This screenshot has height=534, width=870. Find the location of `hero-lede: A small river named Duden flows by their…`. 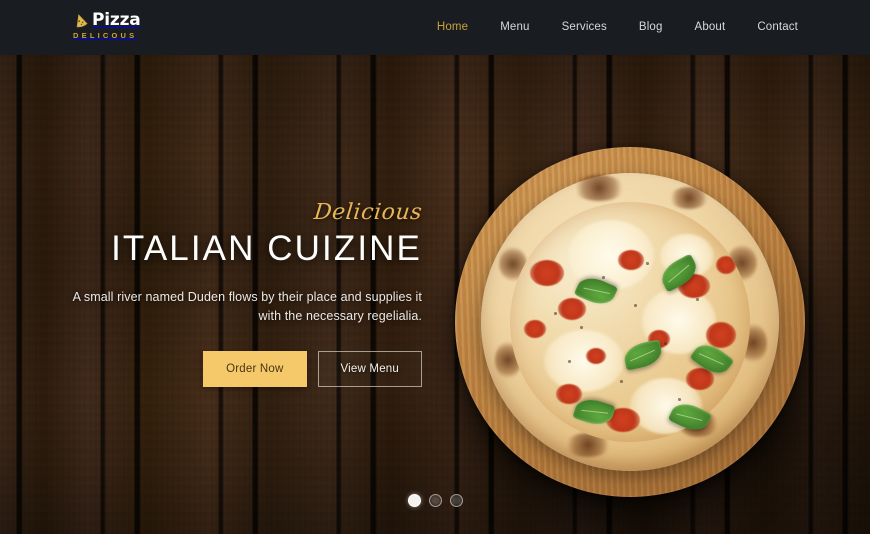

hero-lede: A small river named Duden flows by their… is located at coordinates (247, 306).